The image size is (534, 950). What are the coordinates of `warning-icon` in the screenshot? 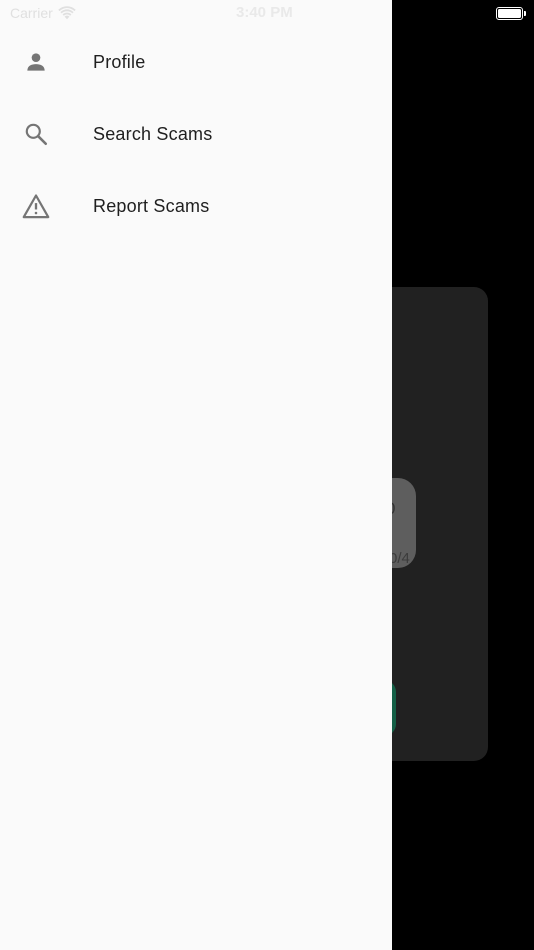 It's located at (36, 206).